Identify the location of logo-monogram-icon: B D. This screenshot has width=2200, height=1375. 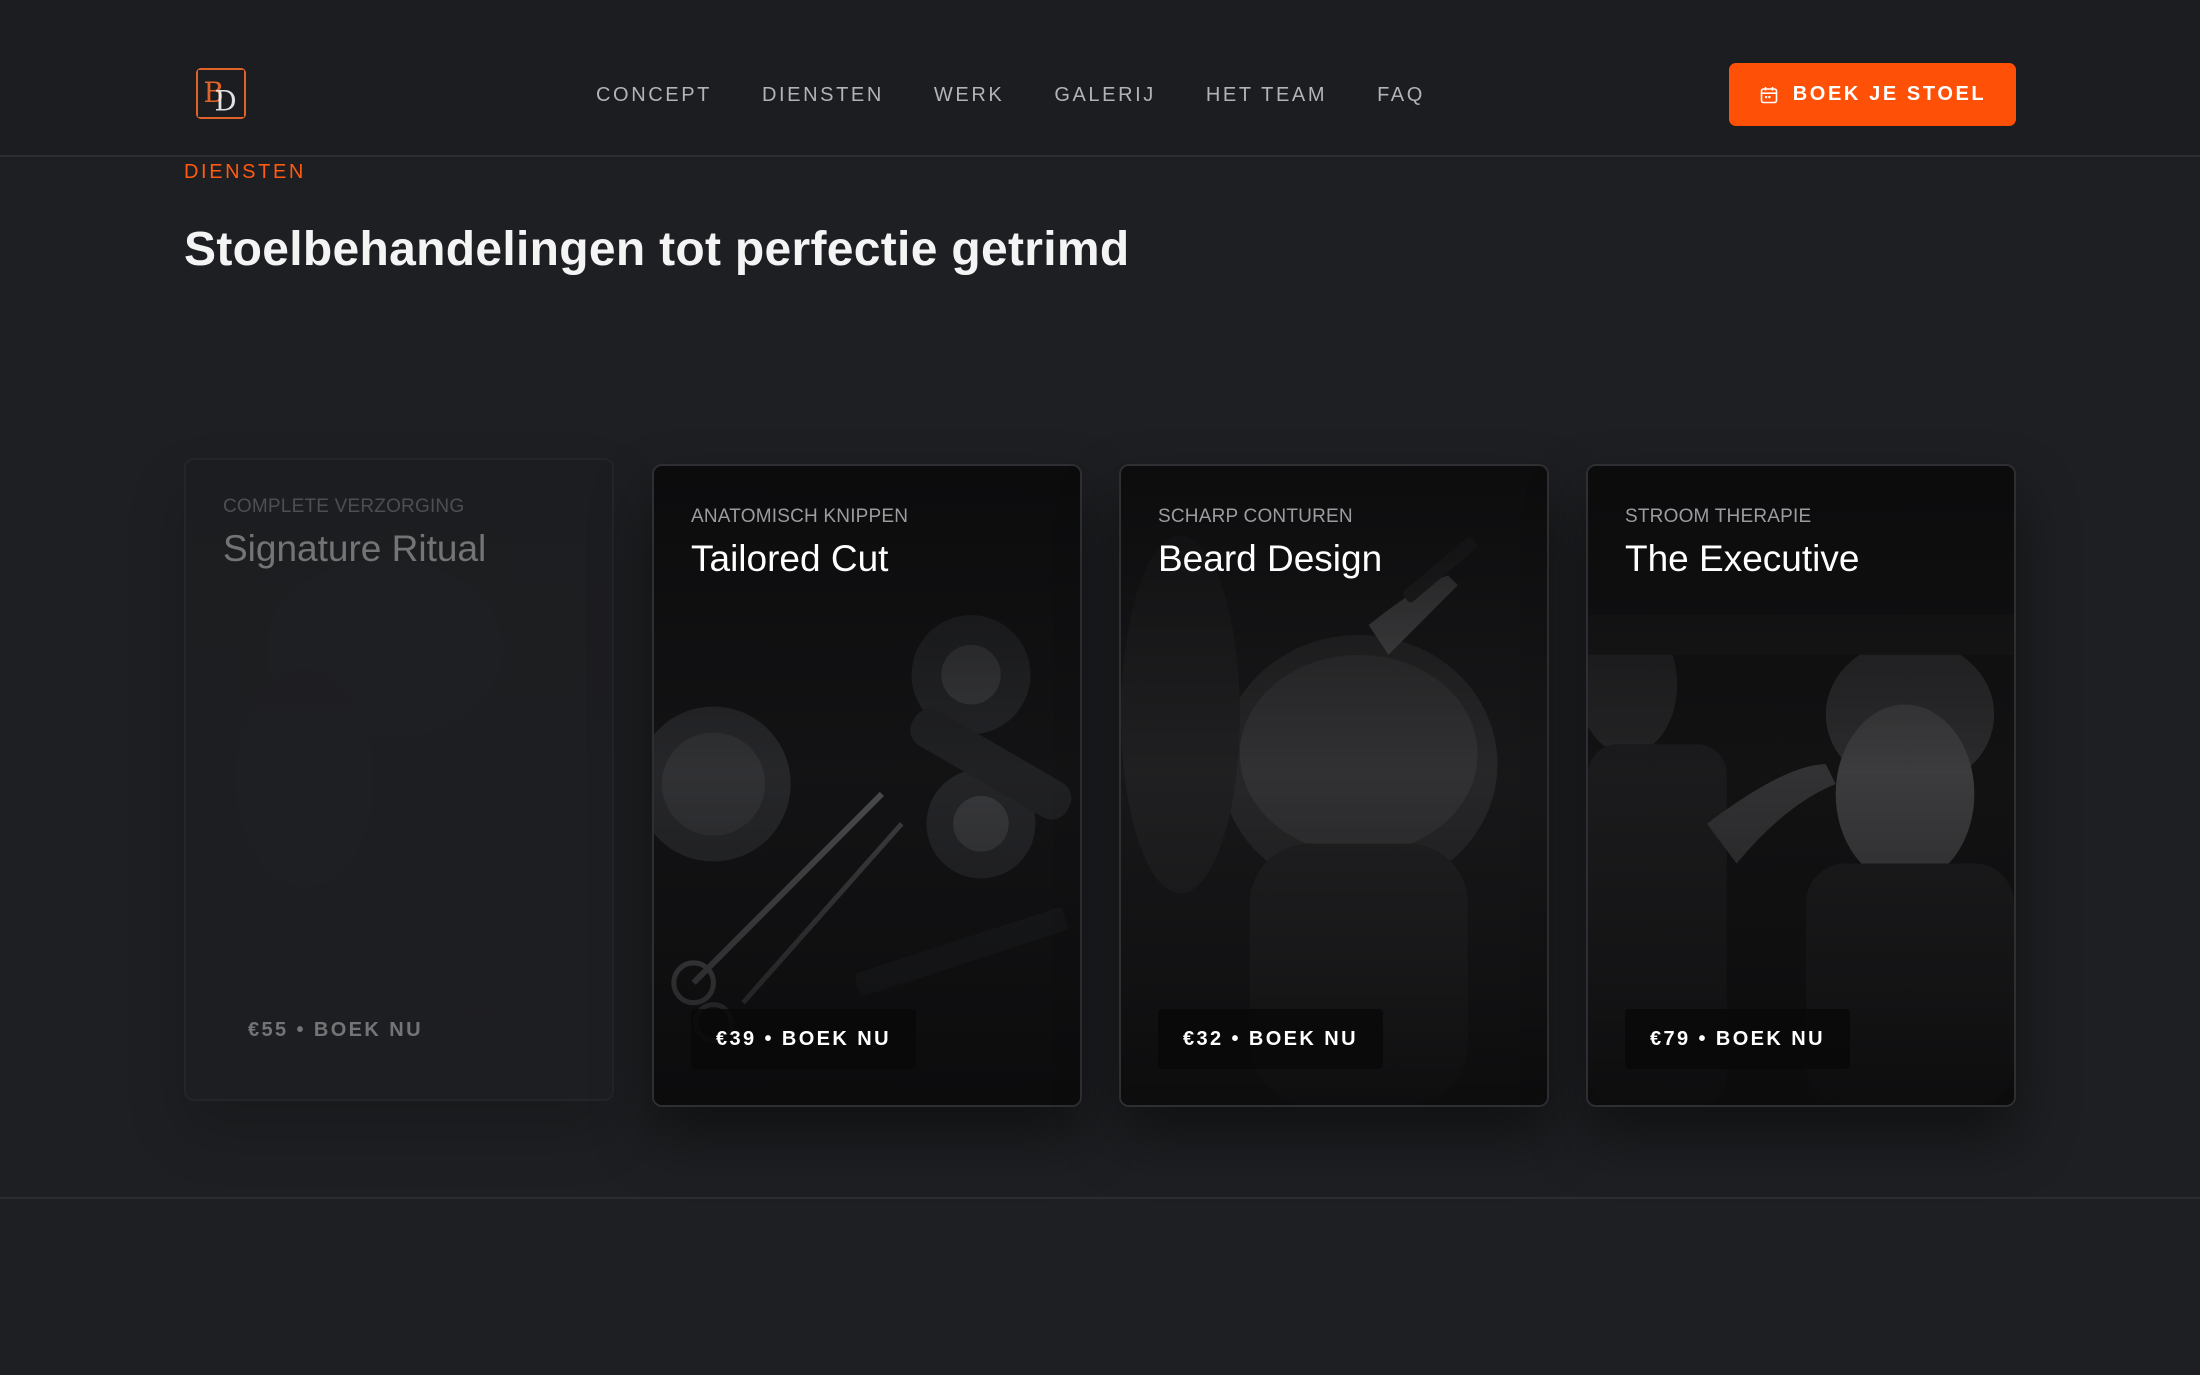
(221, 93).